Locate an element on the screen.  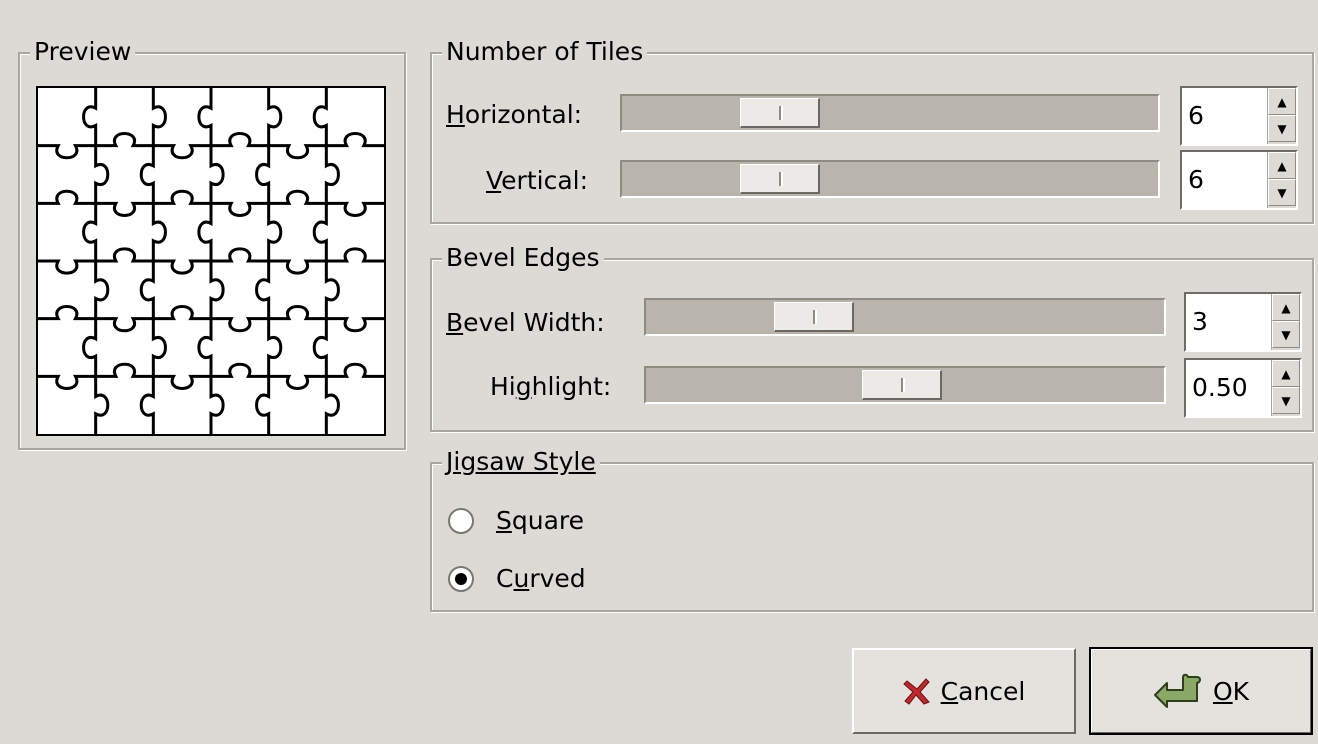
curved-radio-option: Curved is located at coordinates (548, 579).